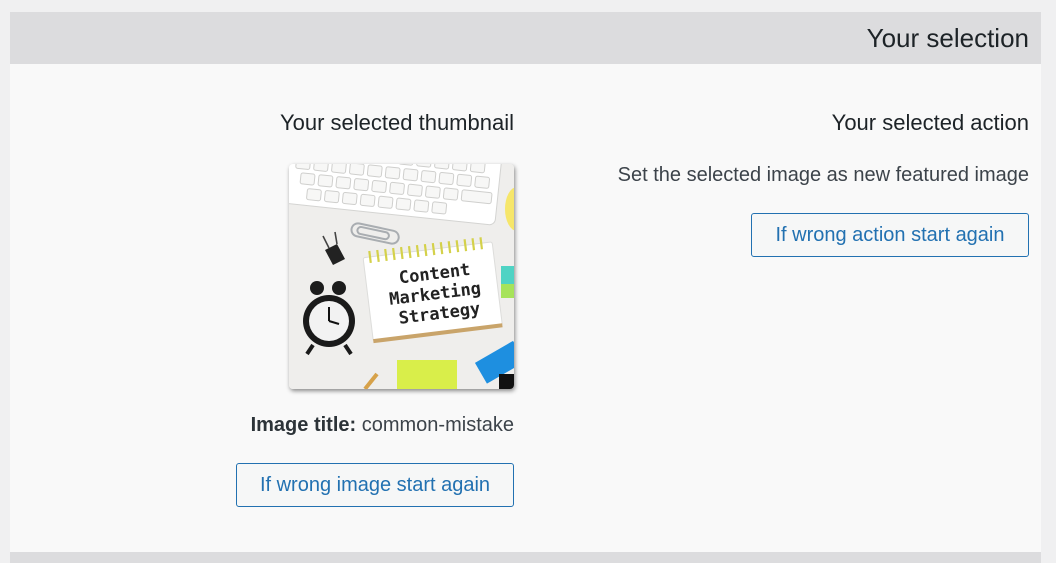  What do you see at coordinates (427, 374) in the screenshot?
I see `yellow-sticky-note` at bounding box center [427, 374].